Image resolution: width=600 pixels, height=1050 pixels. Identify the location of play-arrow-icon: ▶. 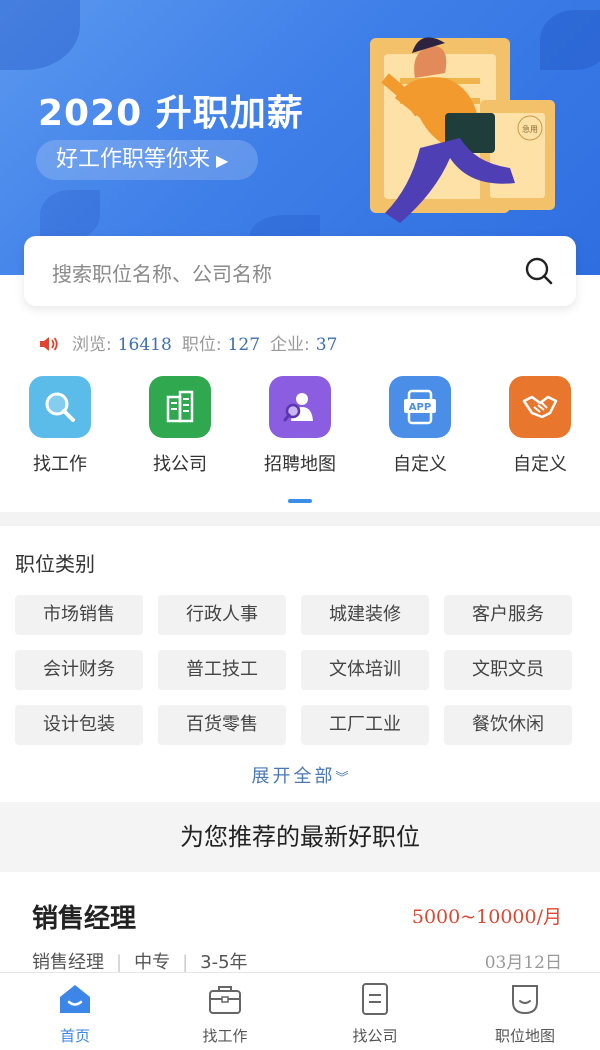
(222, 160).